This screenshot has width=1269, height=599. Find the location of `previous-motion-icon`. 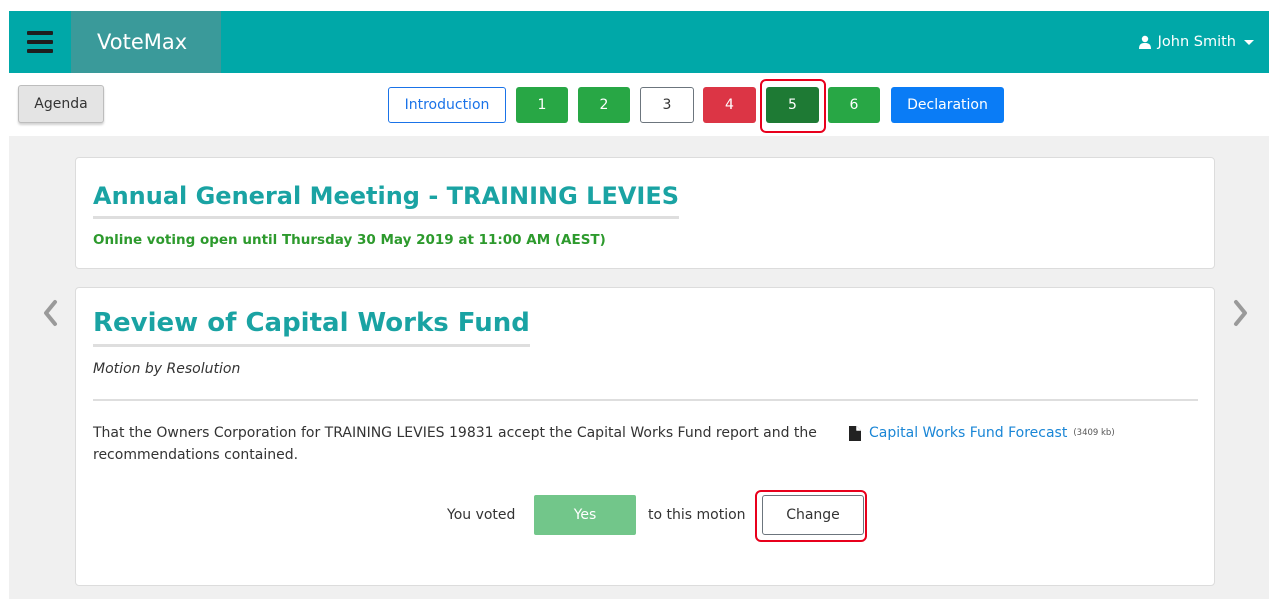

previous-motion-icon is located at coordinates (51, 313).